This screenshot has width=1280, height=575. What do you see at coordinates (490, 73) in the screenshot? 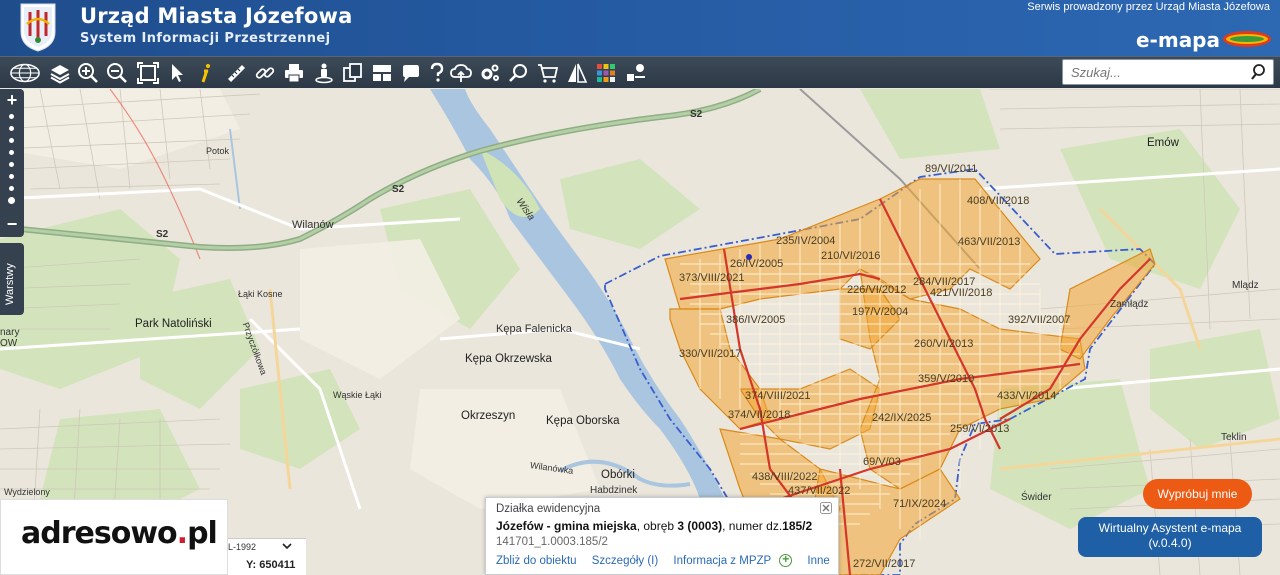
I see `settings-icon` at bounding box center [490, 73].